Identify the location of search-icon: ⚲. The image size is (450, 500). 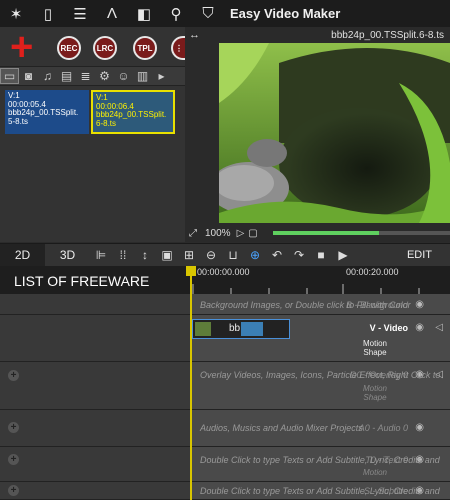
(176, 13).